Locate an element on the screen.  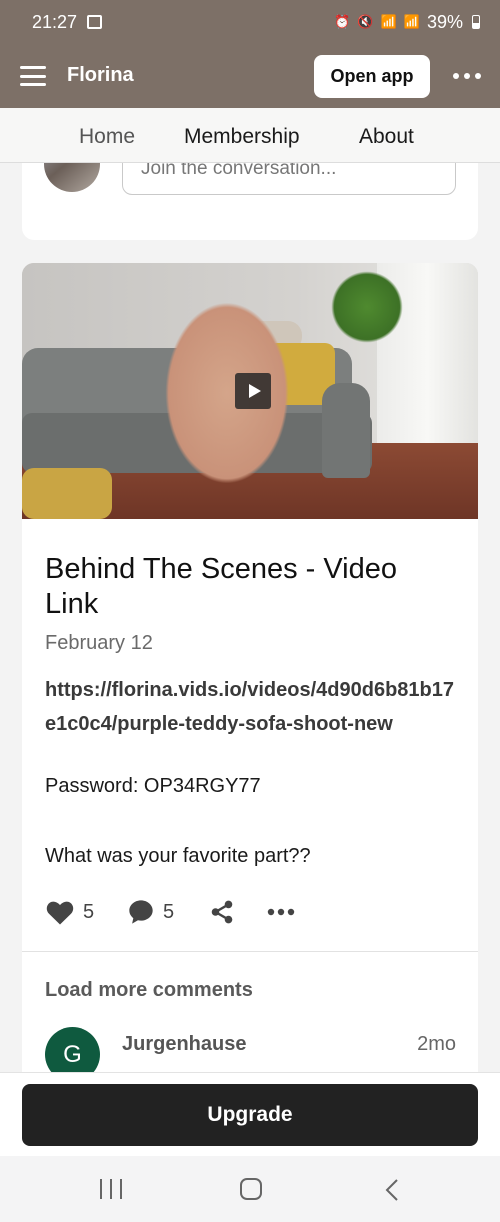
post-title: Behind The Scenes - Video Link is located at coordinates (250, 587).